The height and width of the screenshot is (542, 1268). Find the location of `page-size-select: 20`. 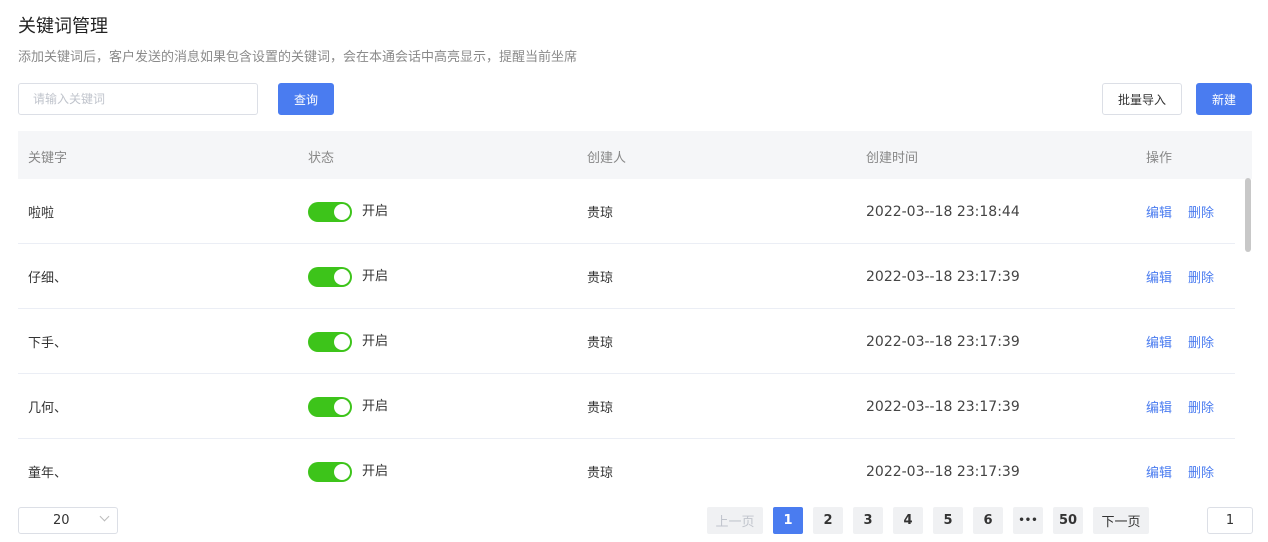

page-size-select: 20 is located at coordinates (68, 520).